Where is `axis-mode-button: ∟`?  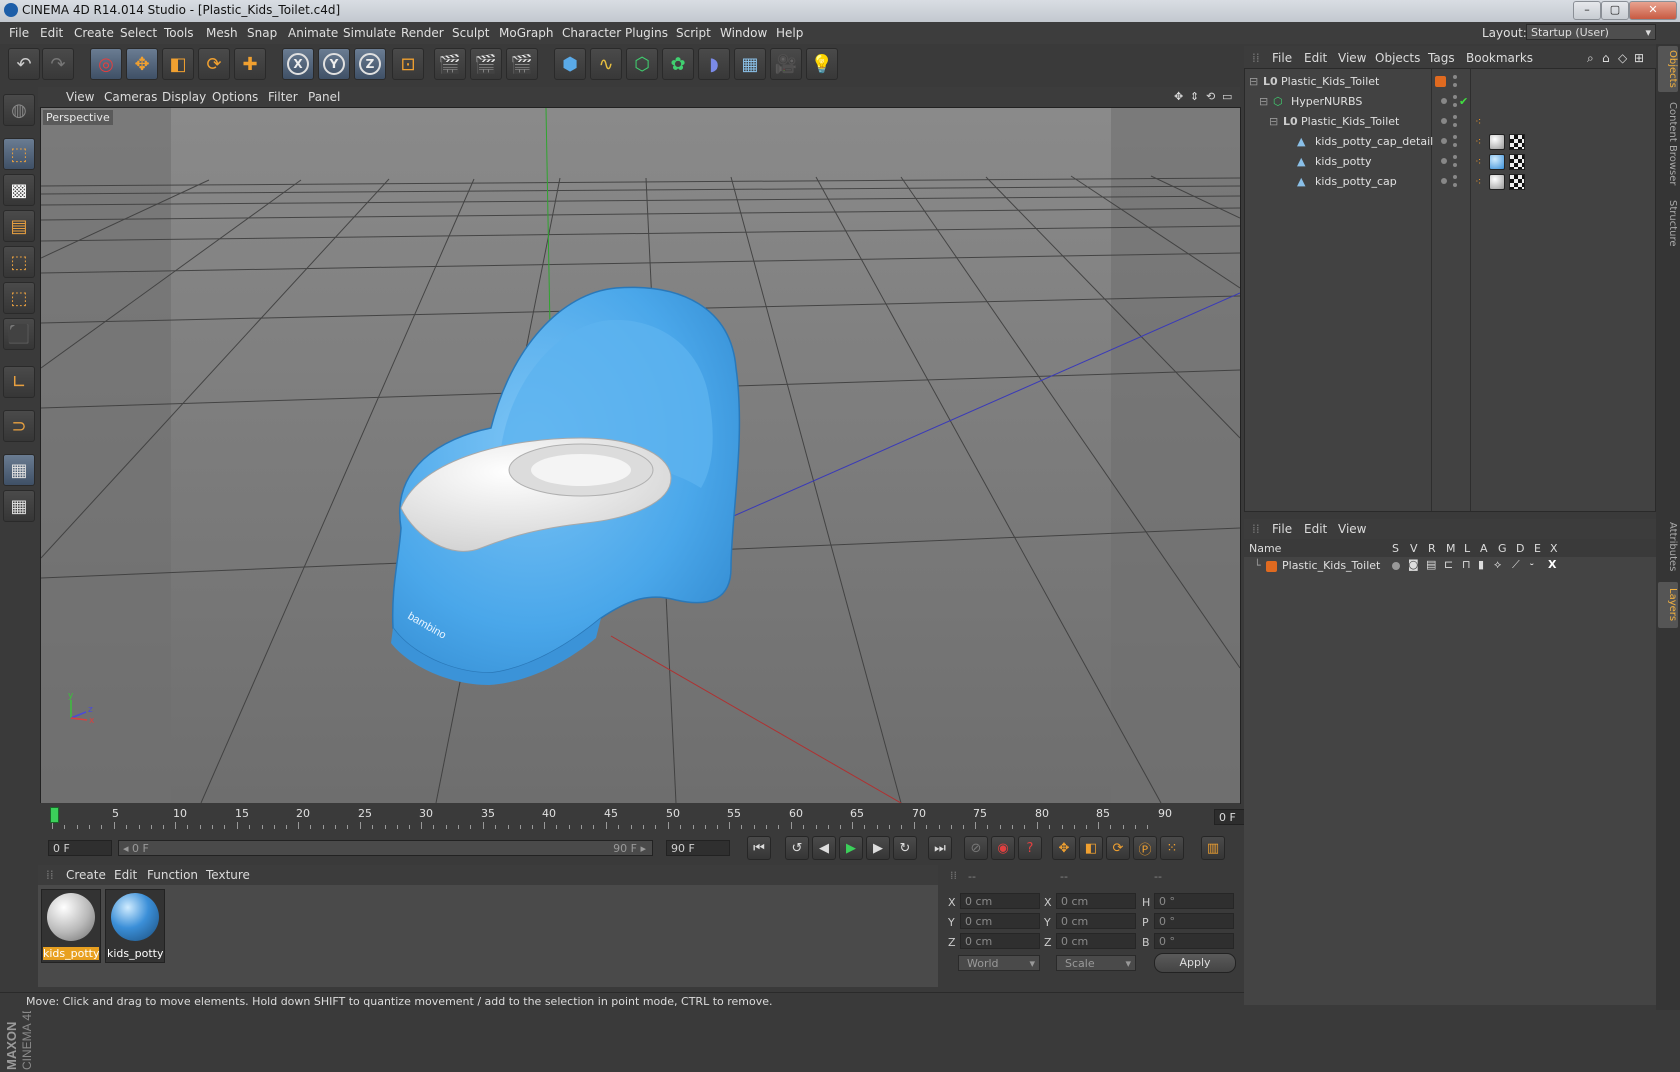
axis-mode-button: ∟ is located at coordinates (19, 382).